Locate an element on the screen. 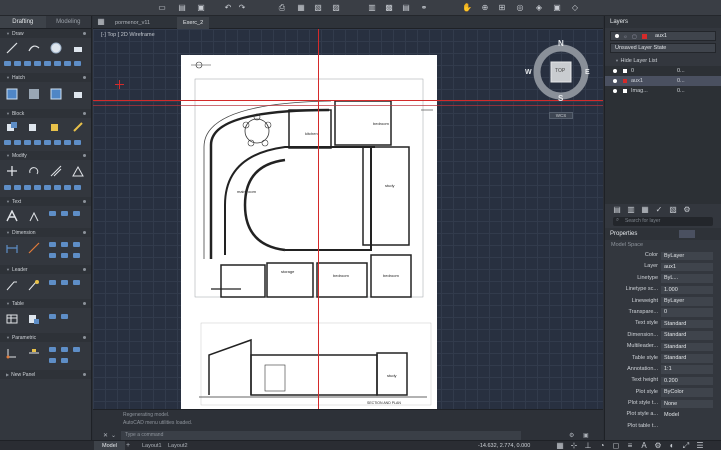  property-row: Color ByLayer is located at coordinates (663, 255).